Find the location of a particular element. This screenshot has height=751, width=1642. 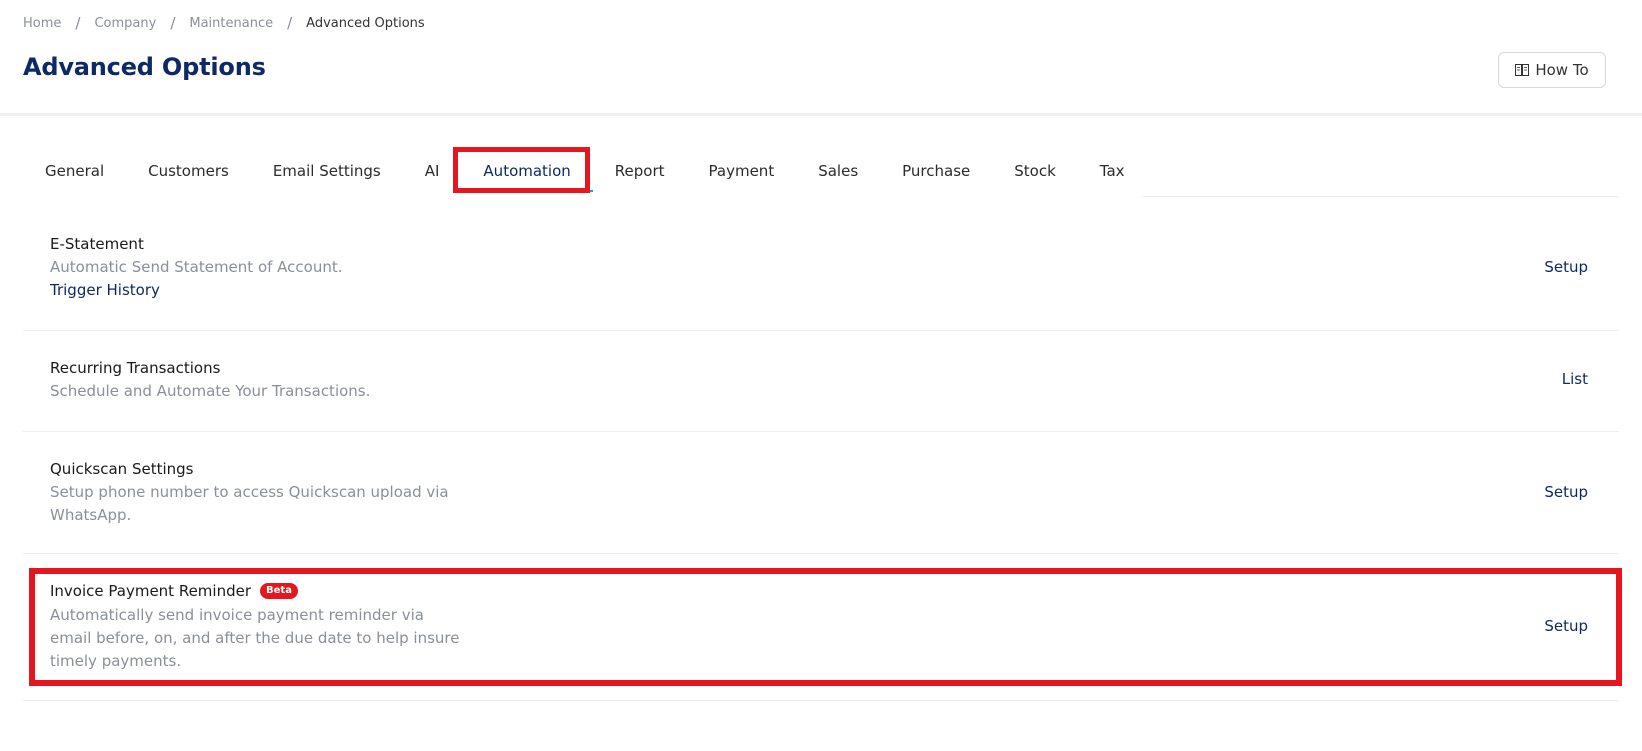

list-button: List is located at coordinates (1575, 379).